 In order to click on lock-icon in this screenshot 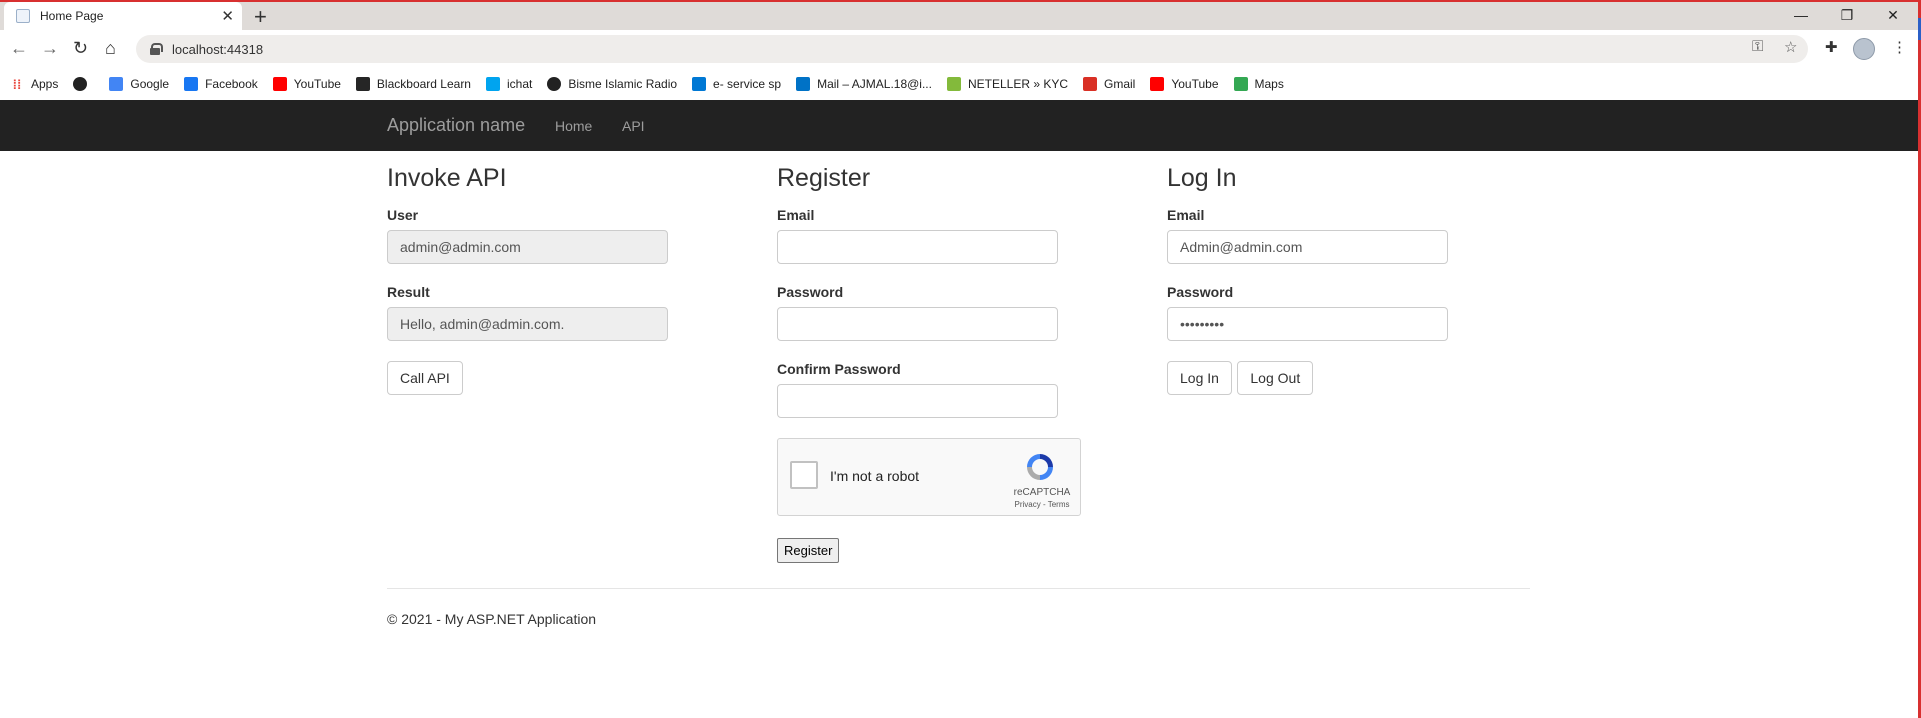, I will do `click(156, 49)`.